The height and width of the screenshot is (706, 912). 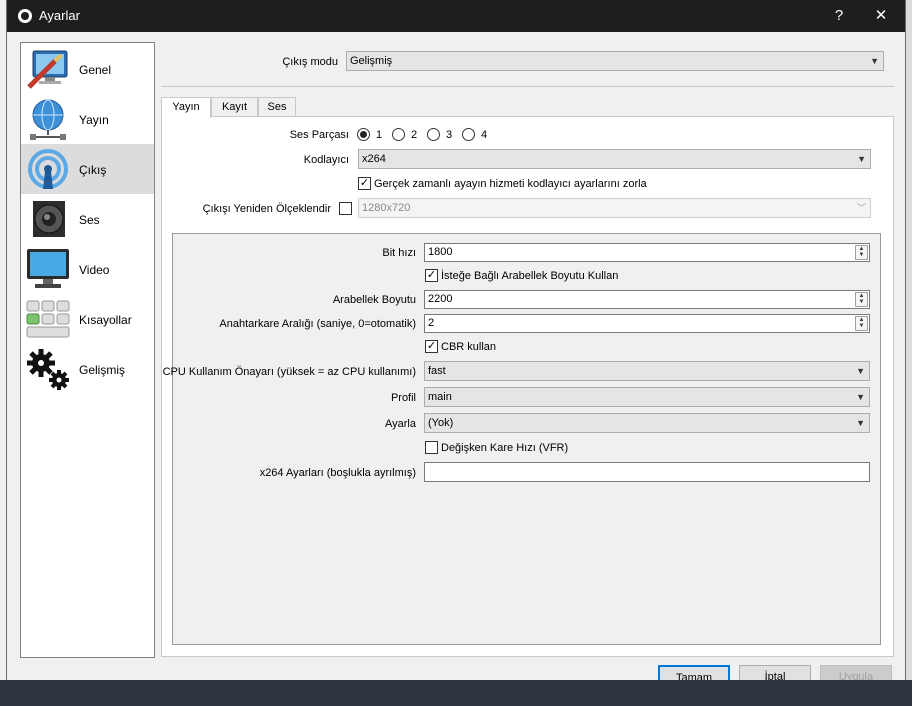 What do you see at coordinates (186, 107) in the screenshot?
I see `tab-stream: Yayın` at bounding box center [186, 107].